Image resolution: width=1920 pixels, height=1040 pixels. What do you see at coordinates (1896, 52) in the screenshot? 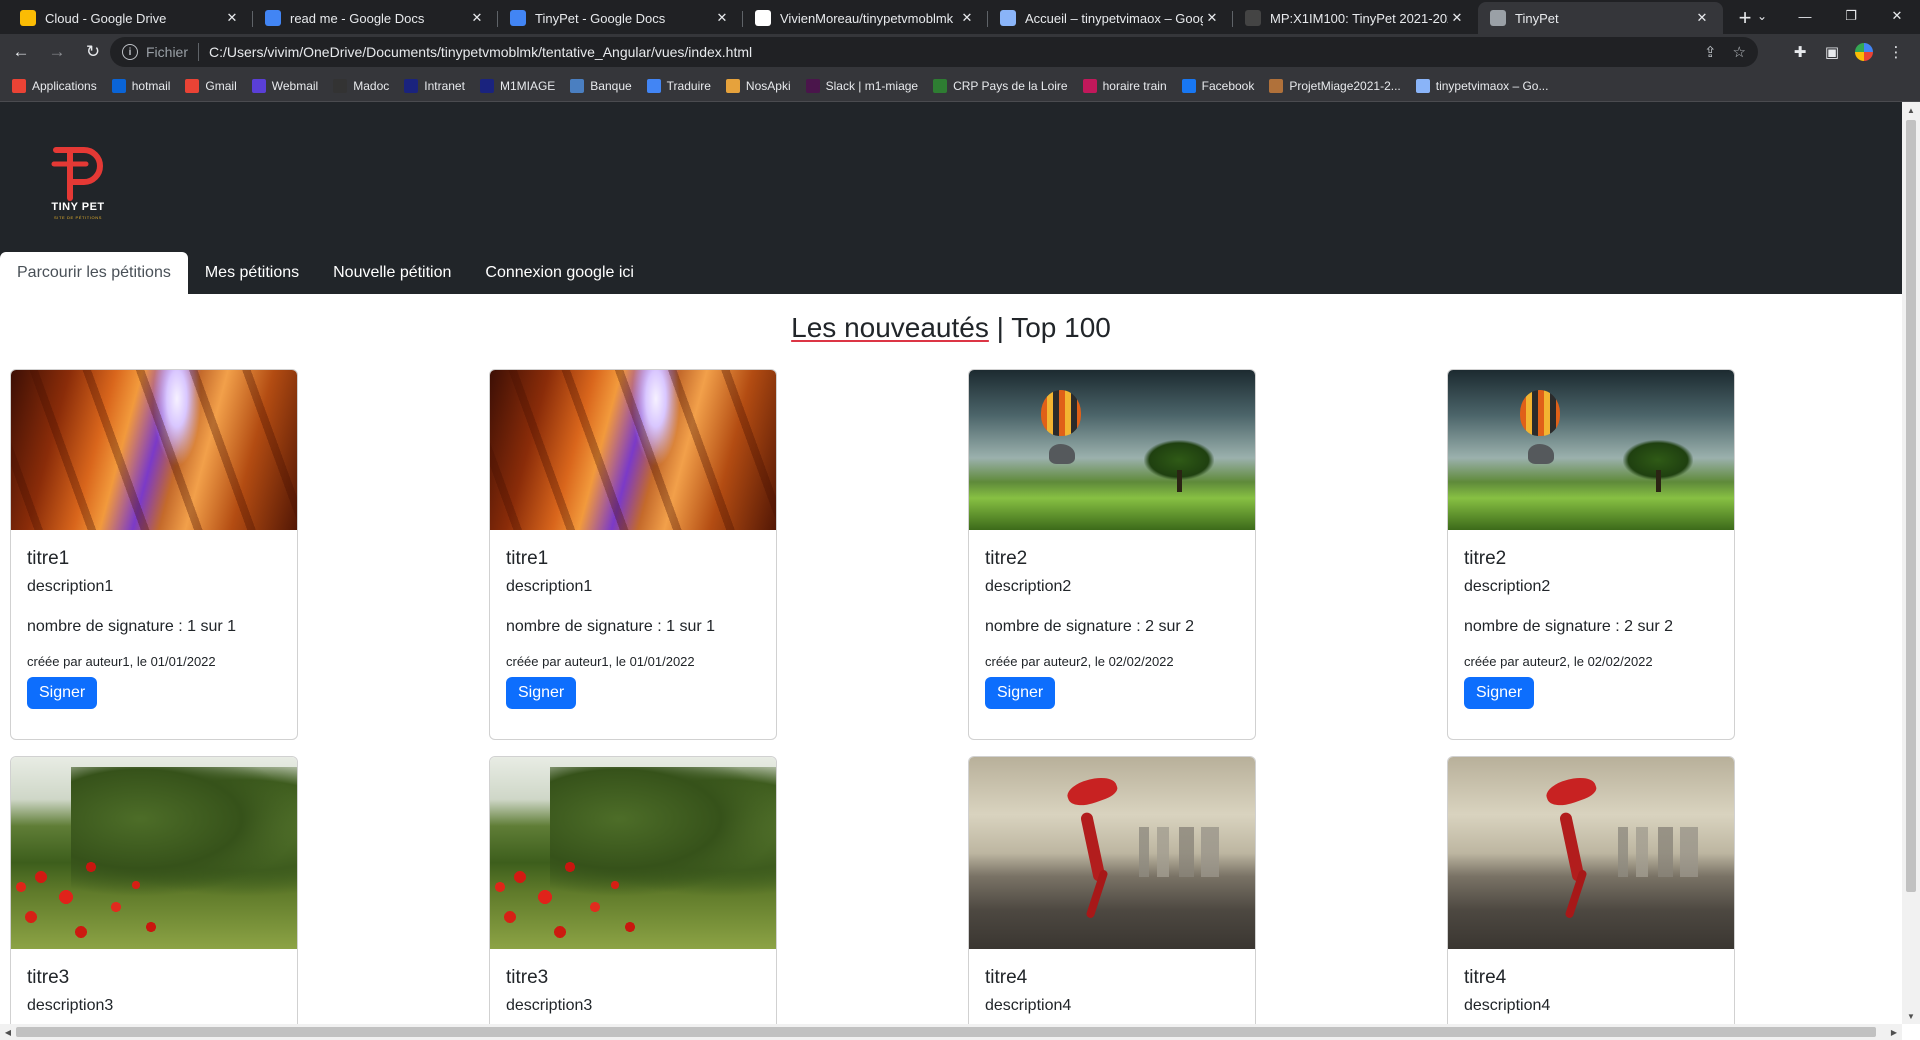
I see `kebab-menu-icon: ⋮` at bounding box center [1896, 52].